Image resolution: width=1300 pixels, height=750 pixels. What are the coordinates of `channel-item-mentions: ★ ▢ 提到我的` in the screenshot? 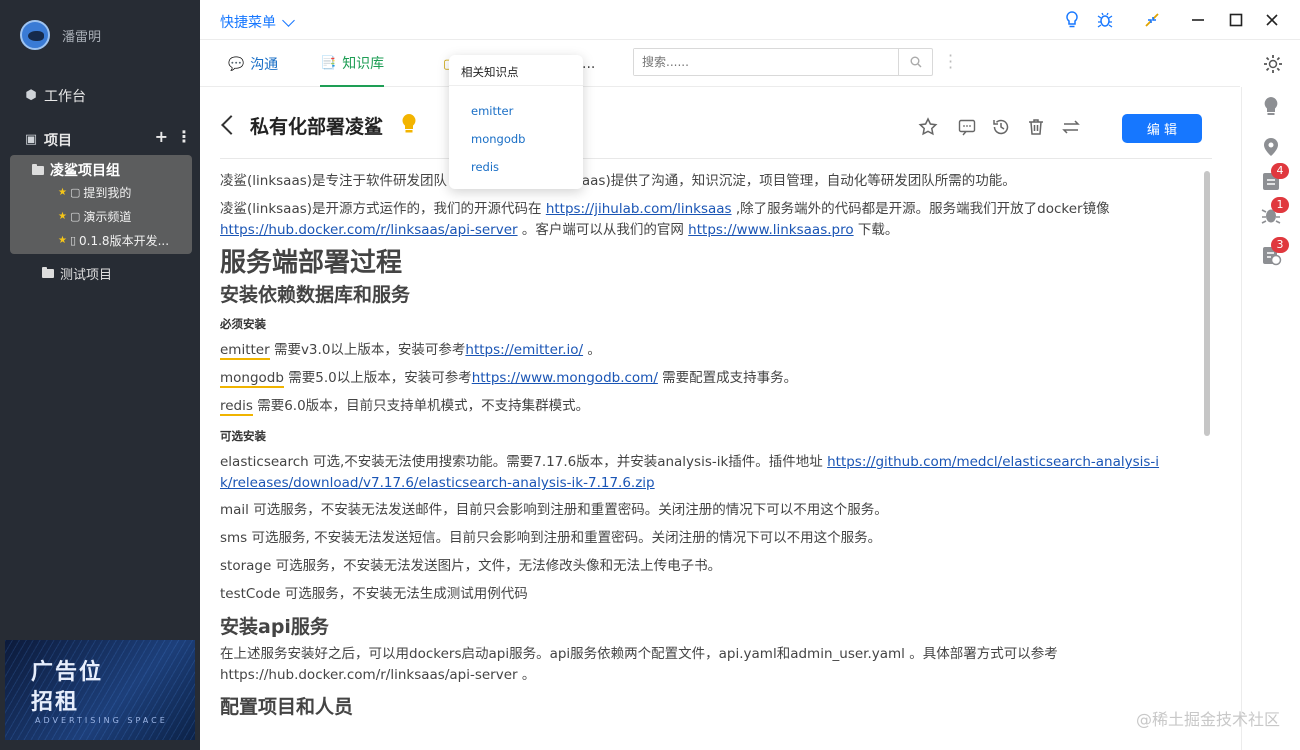 It's located at (94, 192).